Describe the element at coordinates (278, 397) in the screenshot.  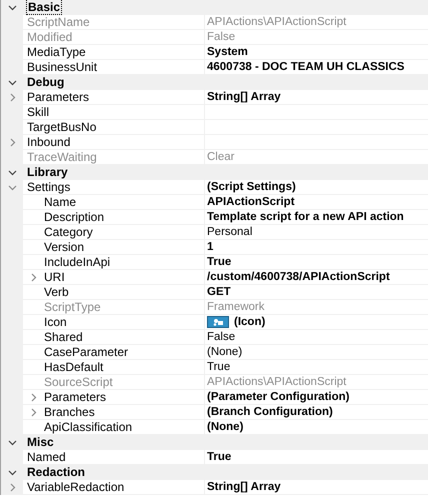
I see `property-value: (Parameter Configuration)` at that location.